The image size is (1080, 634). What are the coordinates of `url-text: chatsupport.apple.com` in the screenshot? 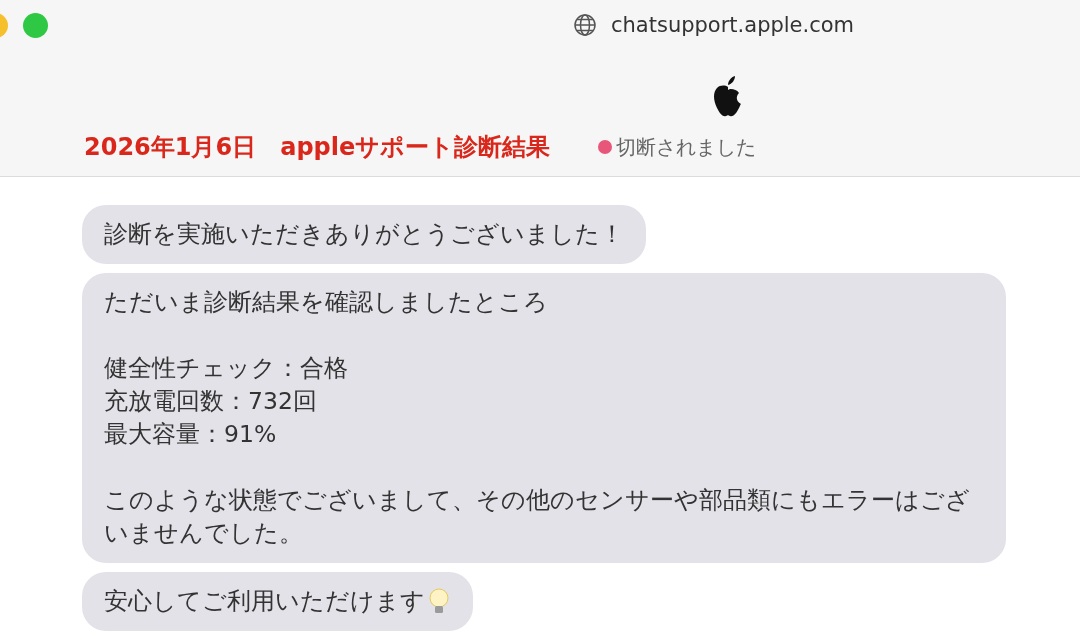 It's located at (733, 25).